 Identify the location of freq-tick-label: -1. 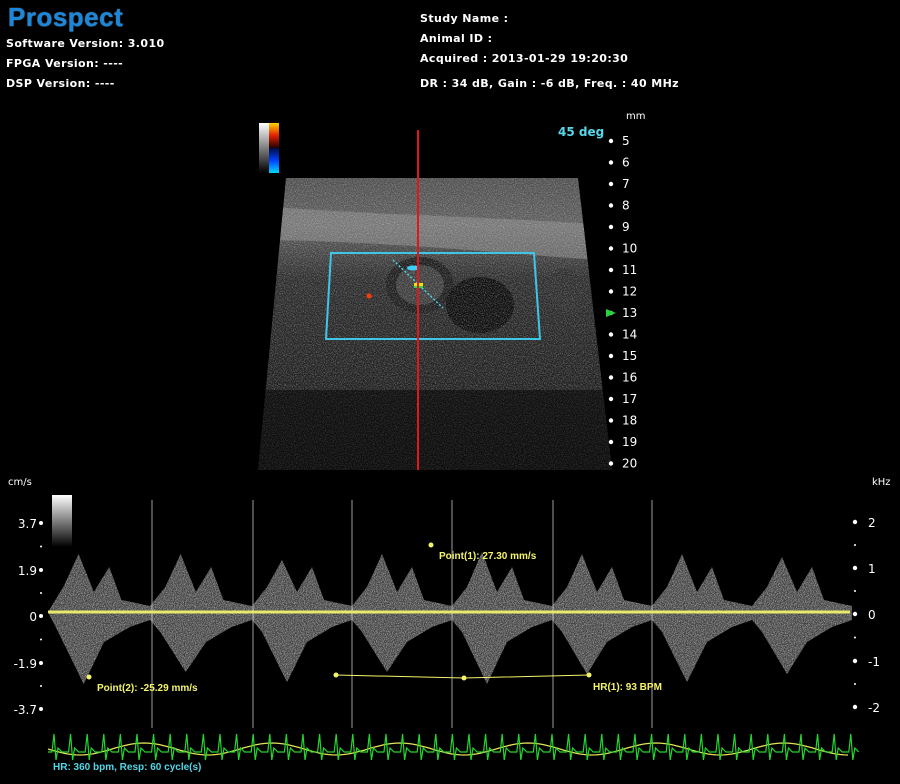
(874, 662).